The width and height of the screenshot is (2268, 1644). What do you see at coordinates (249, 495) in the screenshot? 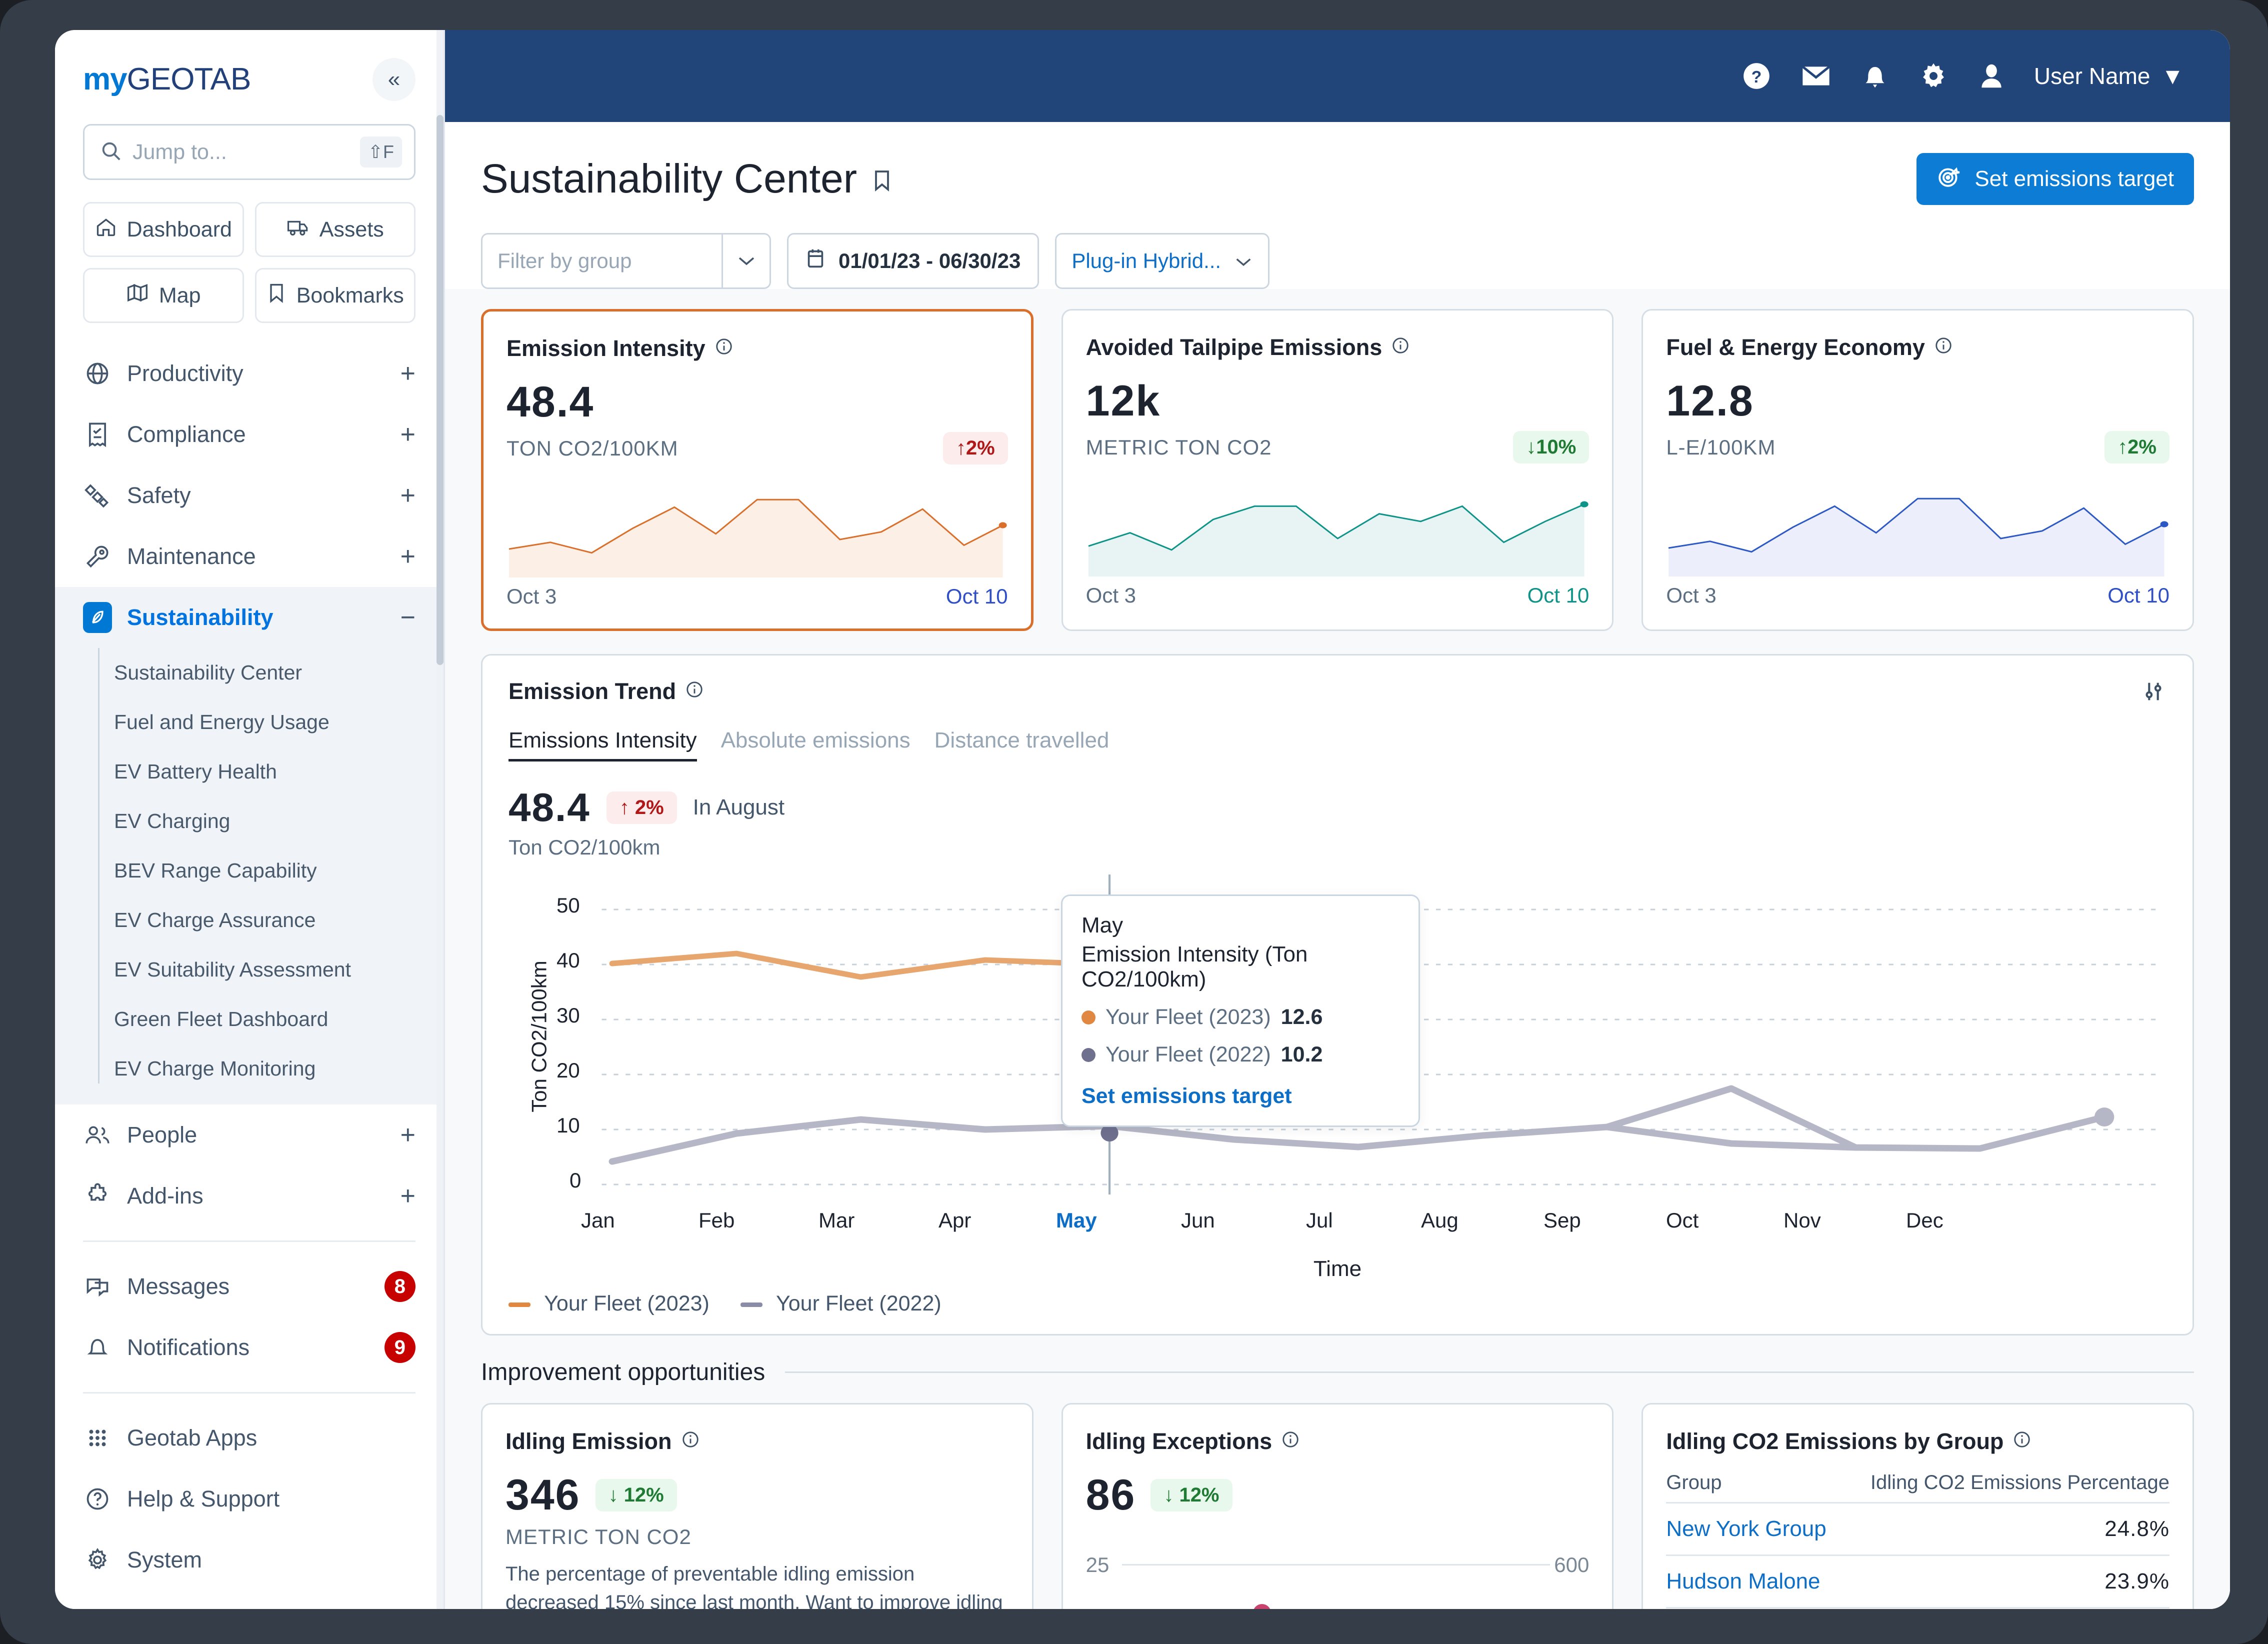
I see `sidebar-item-safety: Safety +` at bounding box center [249, 495].